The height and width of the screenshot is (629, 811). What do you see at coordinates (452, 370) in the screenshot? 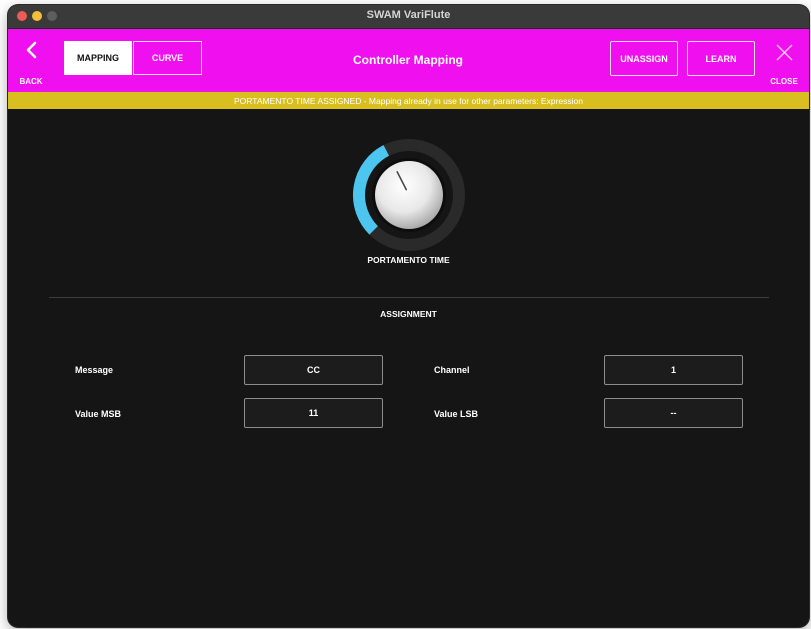
I see `channel-label: Channel` at bounding box center [452, 370].